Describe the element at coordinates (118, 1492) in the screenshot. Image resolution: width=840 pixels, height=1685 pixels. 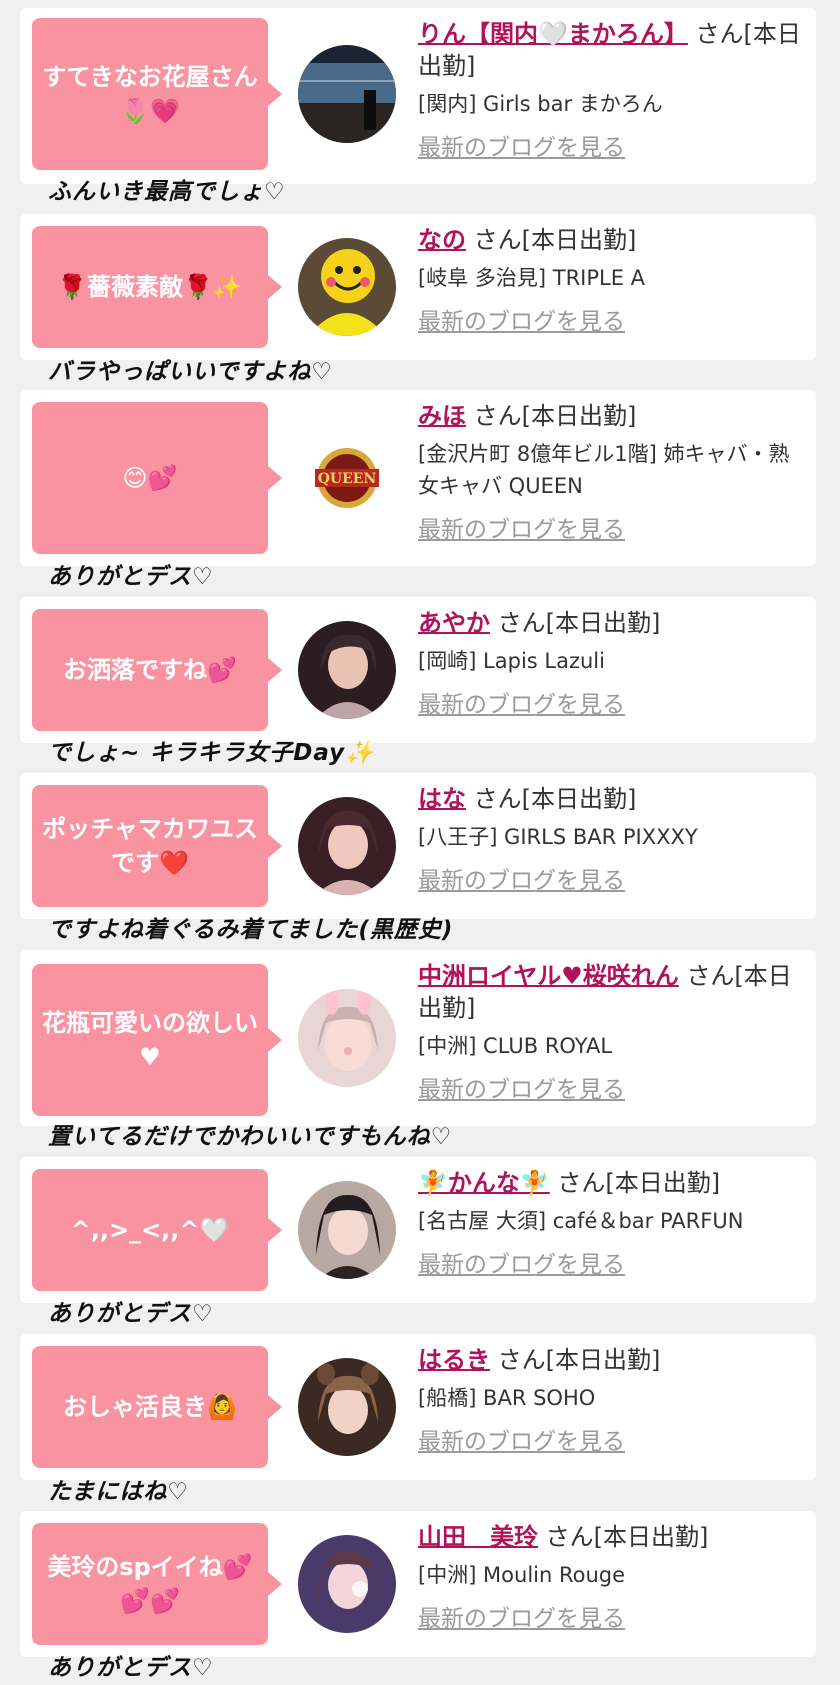
I see `handwritten-reply: たまにはね♡` at that location.